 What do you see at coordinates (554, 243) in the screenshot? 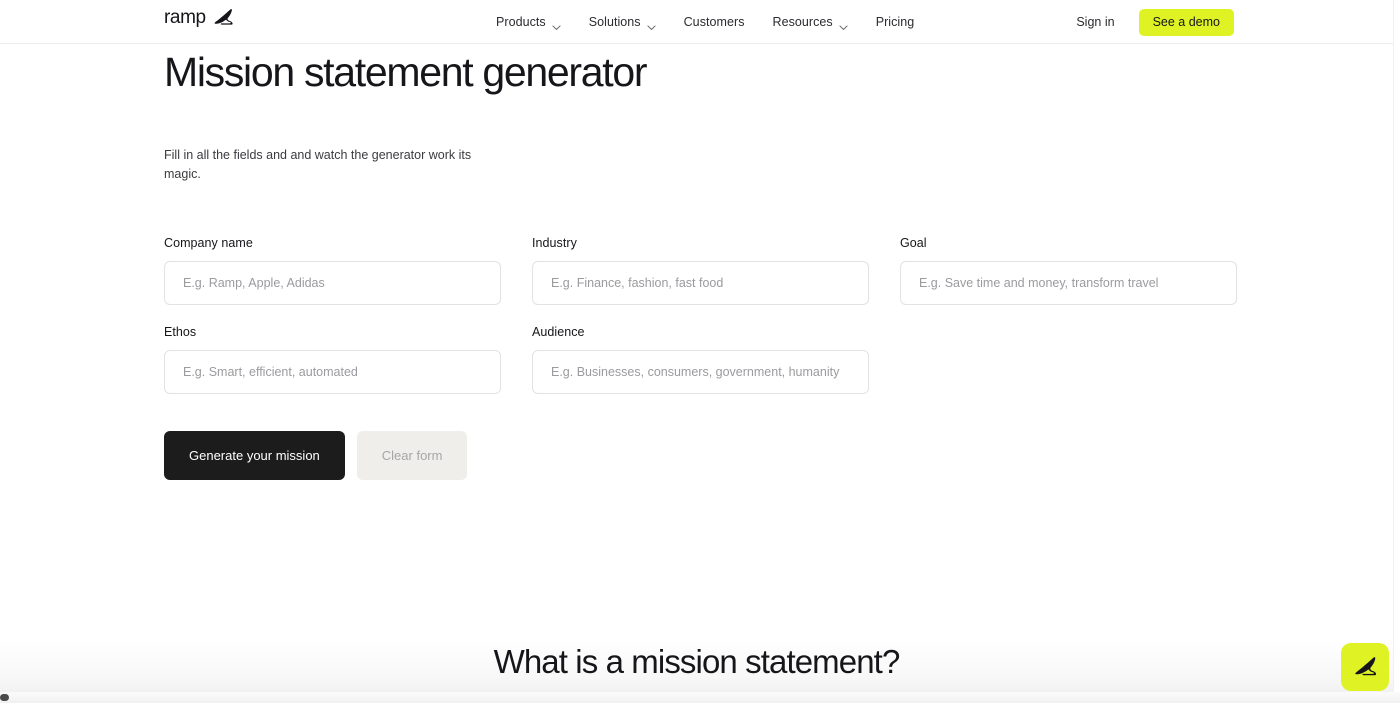
I see `field-label: Industry` at bounding box center [554, 243].